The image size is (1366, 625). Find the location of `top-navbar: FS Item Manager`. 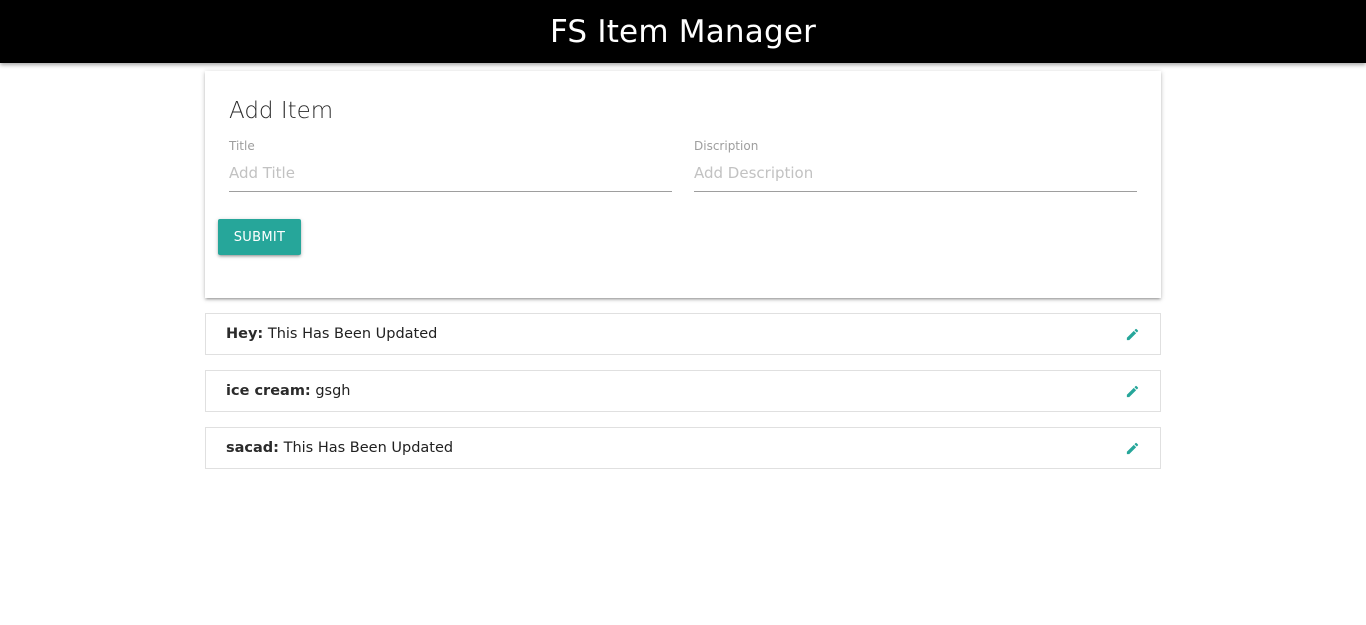

top-navbar: FS Item Manager is located at coordinates (683, 31).